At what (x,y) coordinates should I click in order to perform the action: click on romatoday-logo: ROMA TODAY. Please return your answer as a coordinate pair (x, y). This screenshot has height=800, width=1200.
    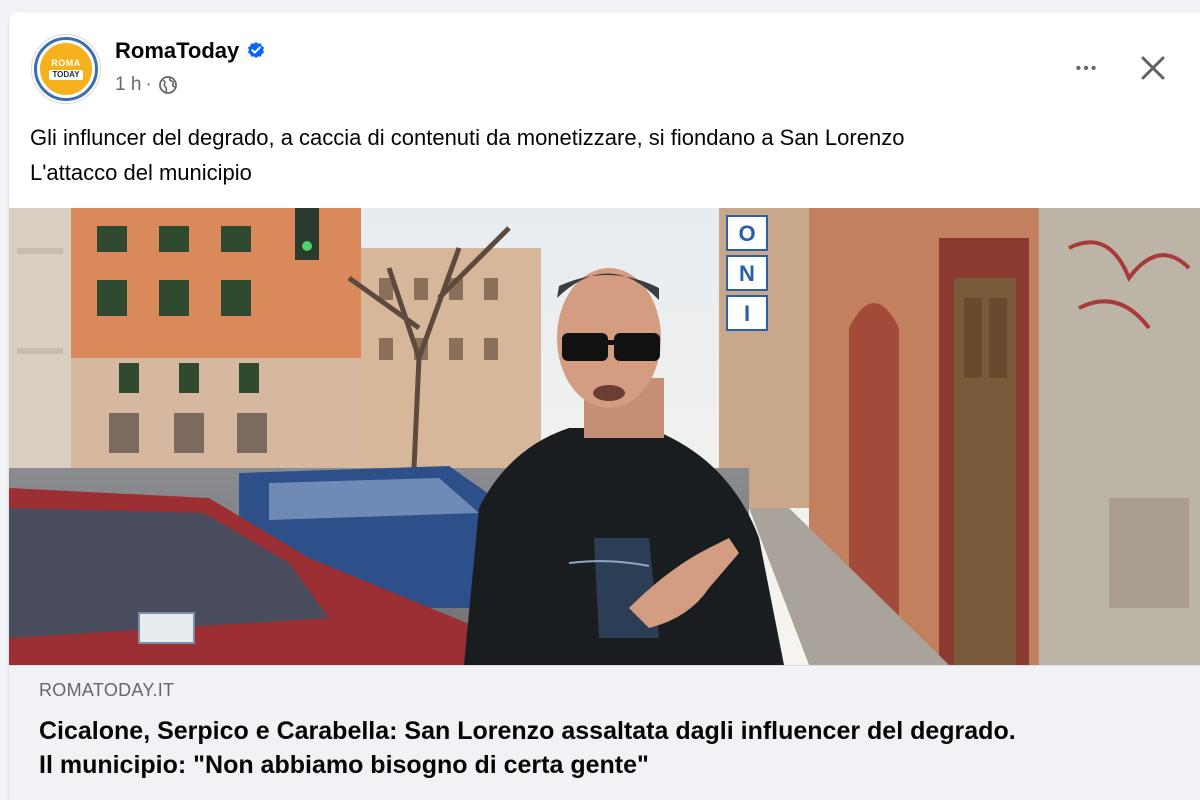
    Looking at the image, I should click on (66, 69).